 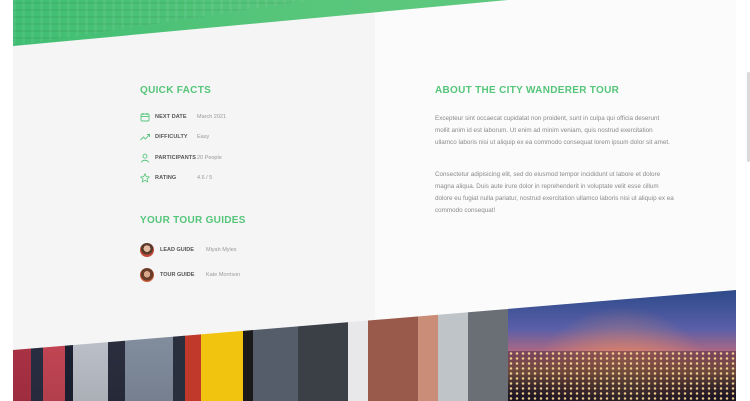 I want to click on fact-difficulty: Difficulty Easy, so click(x=174, y=137).